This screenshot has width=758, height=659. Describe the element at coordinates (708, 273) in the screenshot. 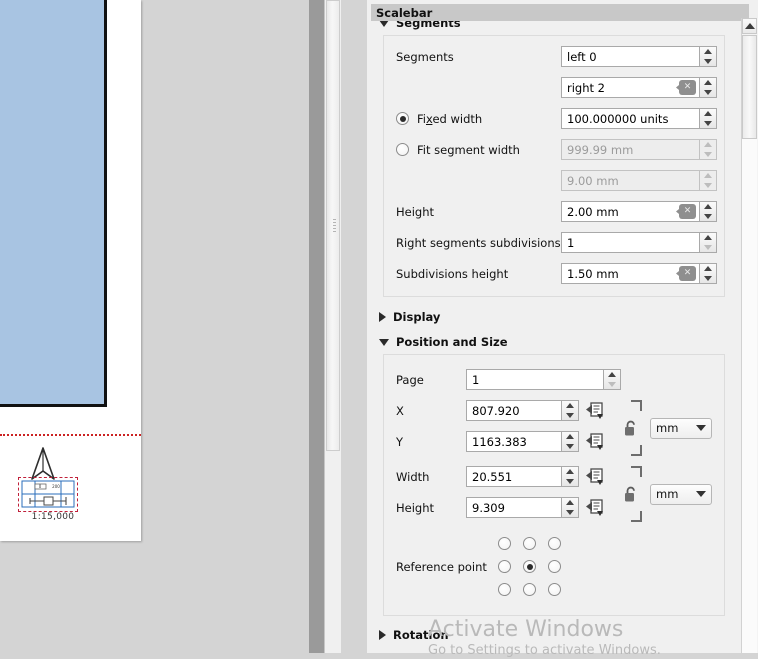

I see `subdivisions-height-stepper` at that location.